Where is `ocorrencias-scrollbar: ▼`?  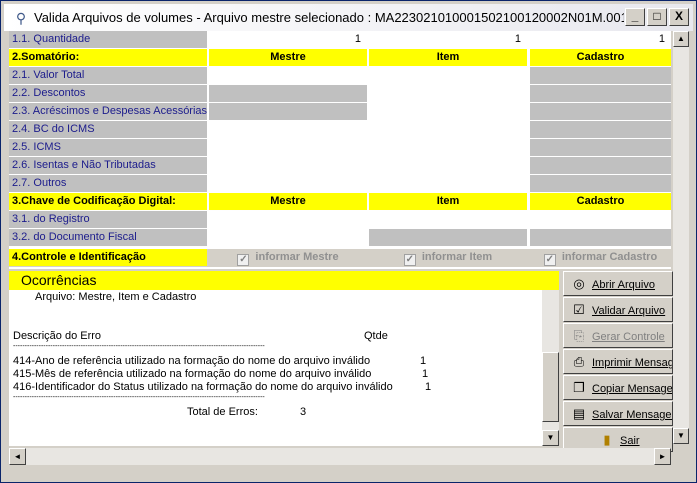 ocorrencias-scrollbar: ▼ is located at coordinates (550, 368).